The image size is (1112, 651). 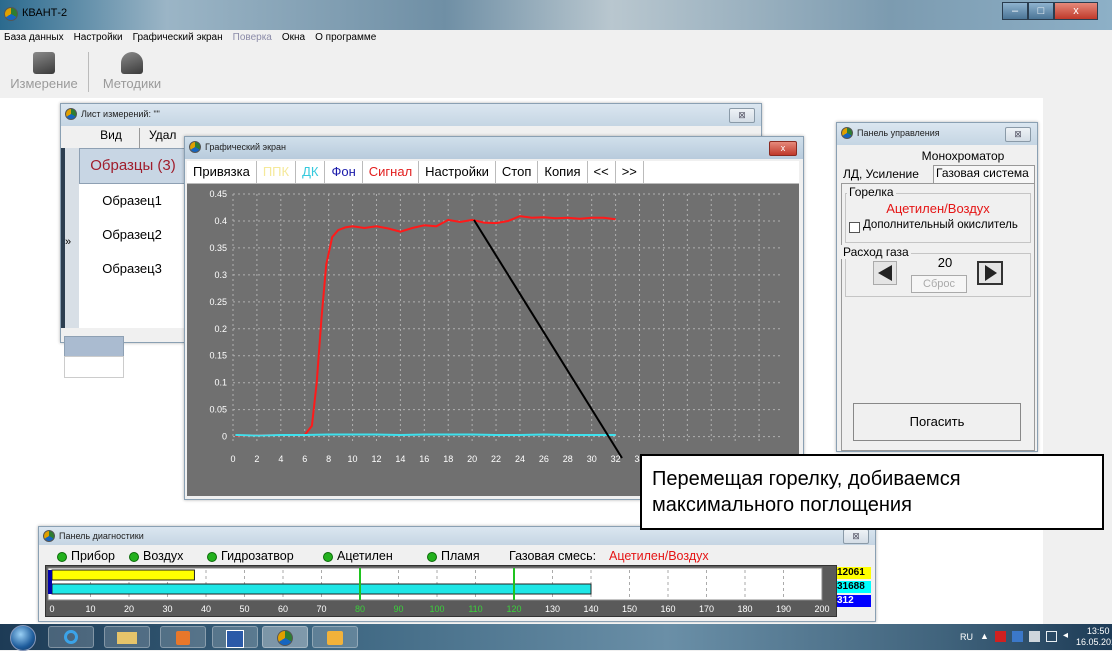 What do you see at coordinates (133, 235) in the screenshot?
I see `sample-row: Образец2` at bounding box center [133, 235].